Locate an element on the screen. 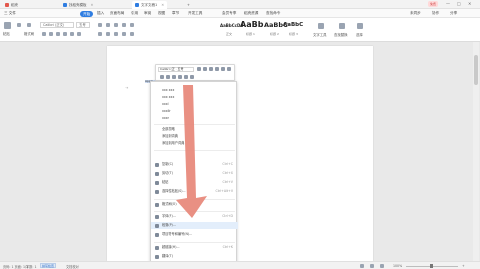 This screenshot has height=269, width=480. style-h3-sample: AaBbC is located at coordinates (293, 25).